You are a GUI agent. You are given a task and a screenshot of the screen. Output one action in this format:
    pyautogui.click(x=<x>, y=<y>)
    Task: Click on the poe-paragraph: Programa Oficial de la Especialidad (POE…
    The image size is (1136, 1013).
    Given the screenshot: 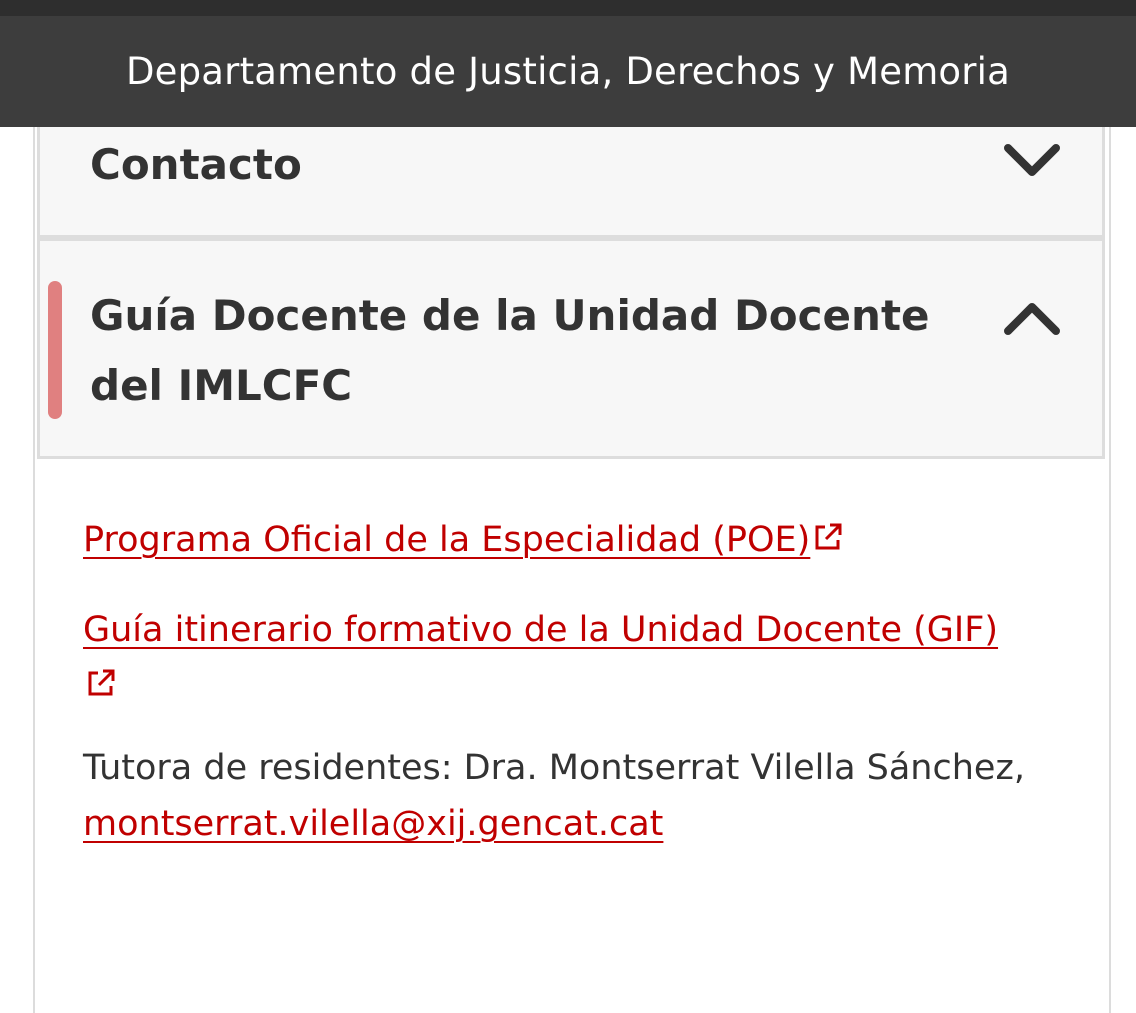 What is the action you would take?
    pyautogui.click(x=588, y=540)
    